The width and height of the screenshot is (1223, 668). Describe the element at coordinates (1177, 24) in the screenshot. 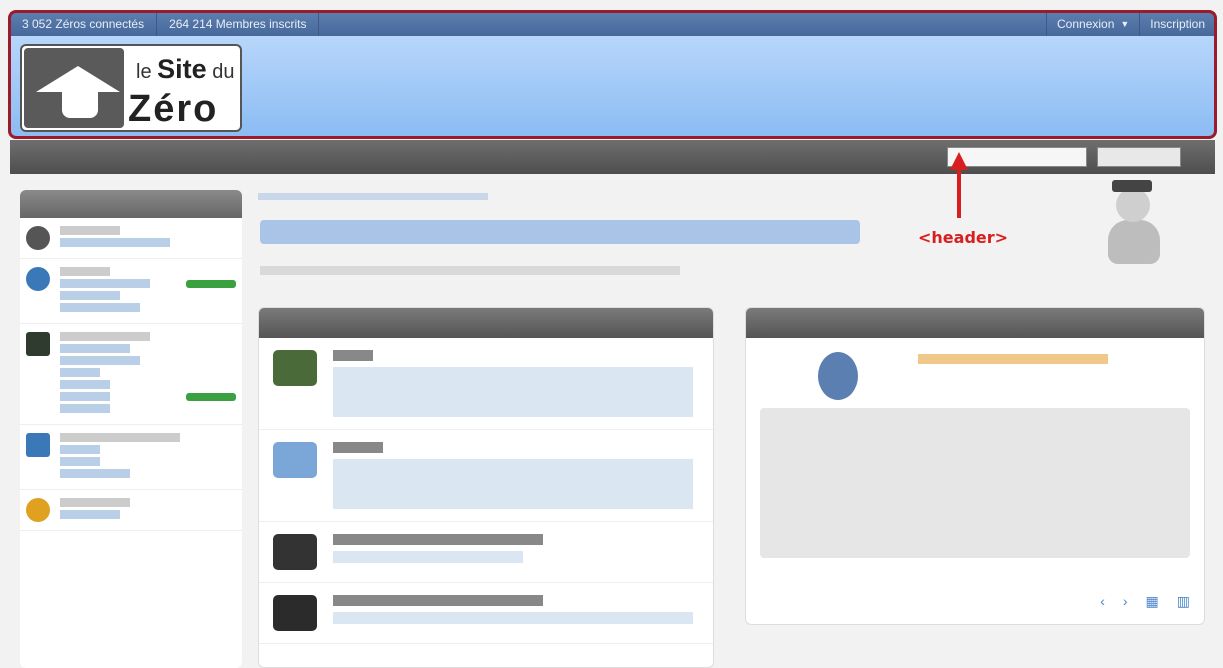

I see `signup-link: Inscription` at that location.